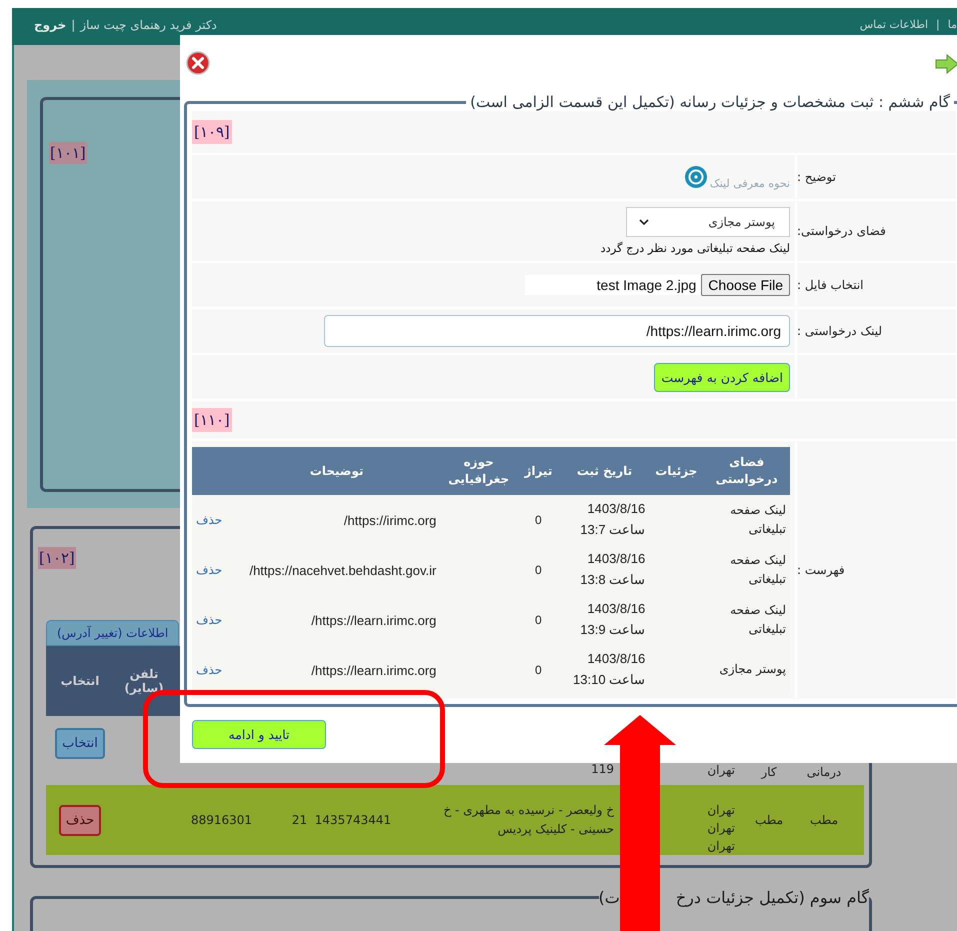 This screenshot has width=957, height=931. I want to click on logout-link: خروج, so click(50, 25).